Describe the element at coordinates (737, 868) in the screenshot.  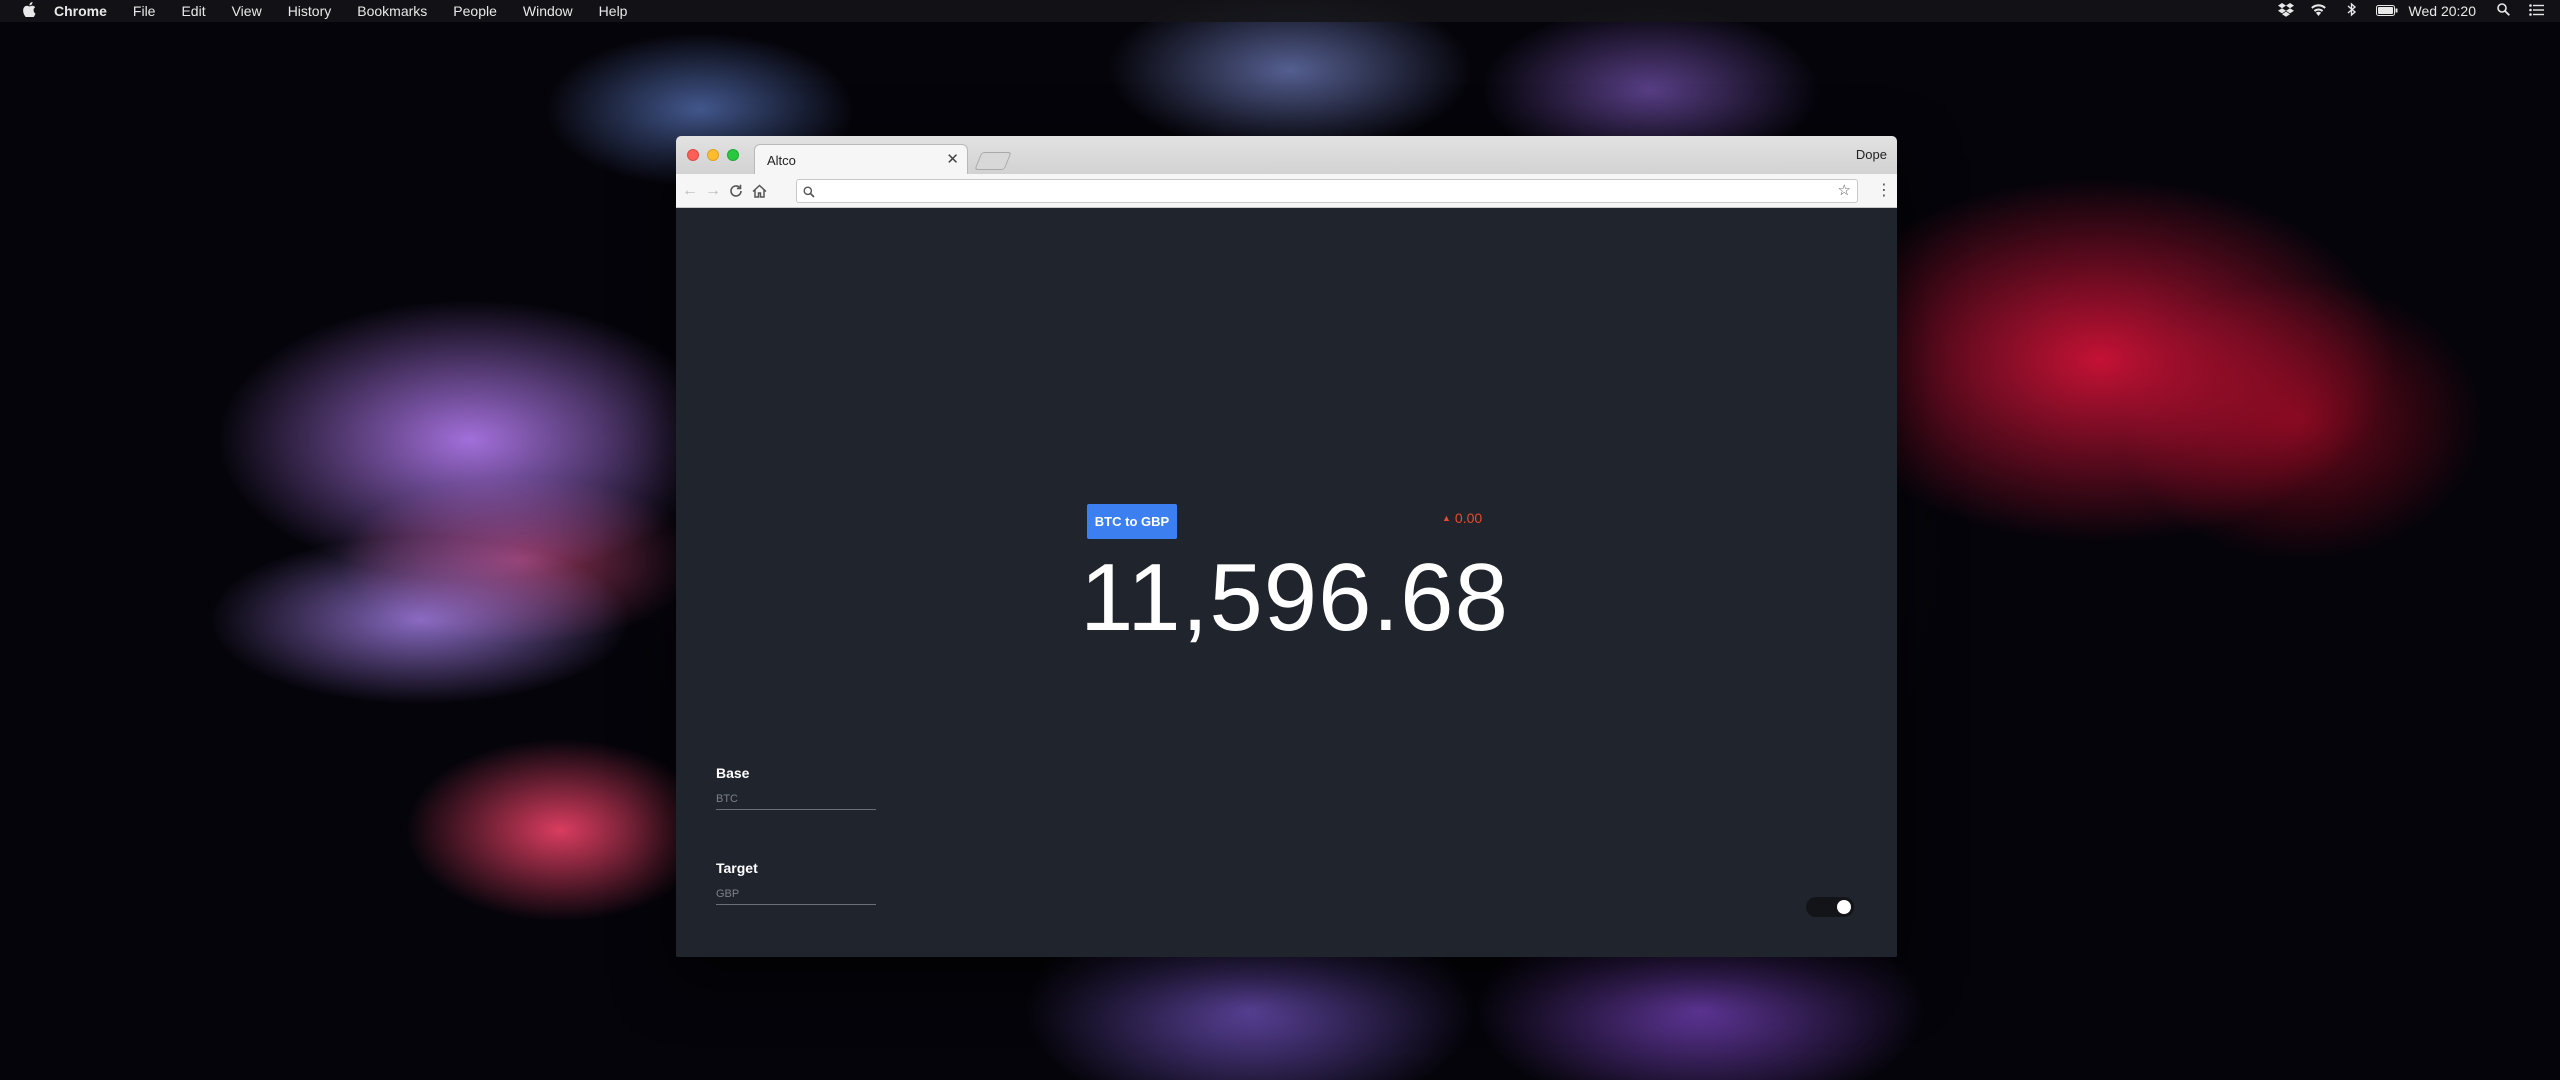
I see `target-label: Target` at that location.